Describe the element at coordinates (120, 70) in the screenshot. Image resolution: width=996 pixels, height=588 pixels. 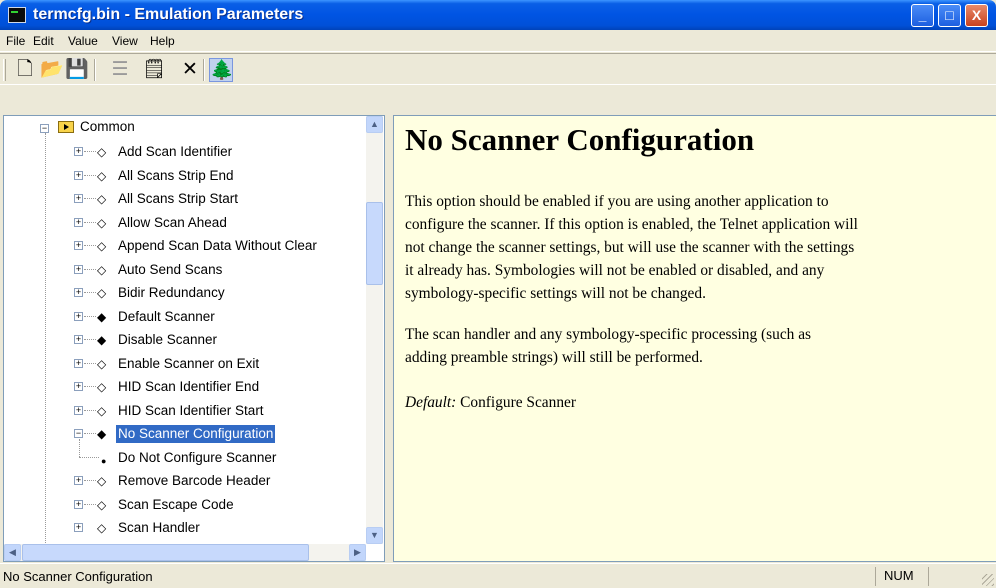
I see `list-icon: ☰` at that location.